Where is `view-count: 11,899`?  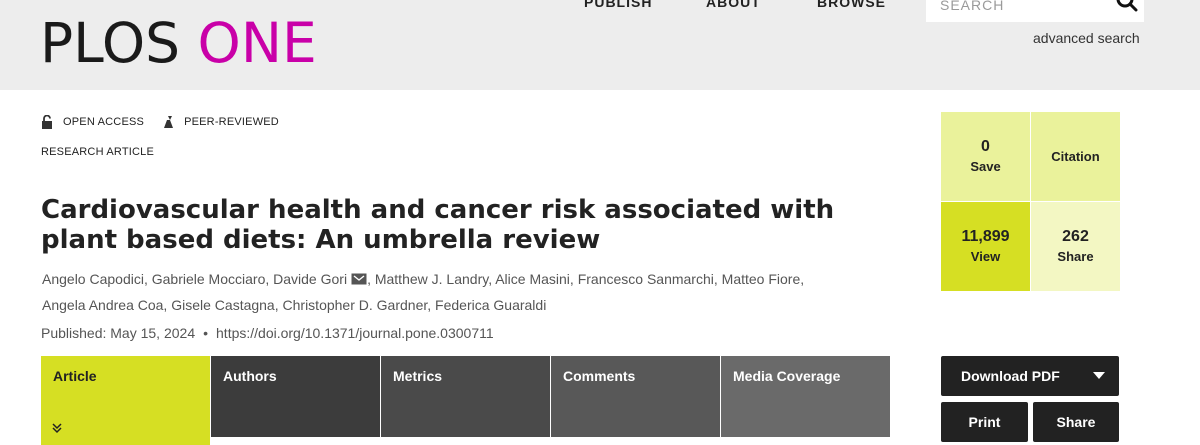 view-count: 11,899 is located at coordinates (985, 236).